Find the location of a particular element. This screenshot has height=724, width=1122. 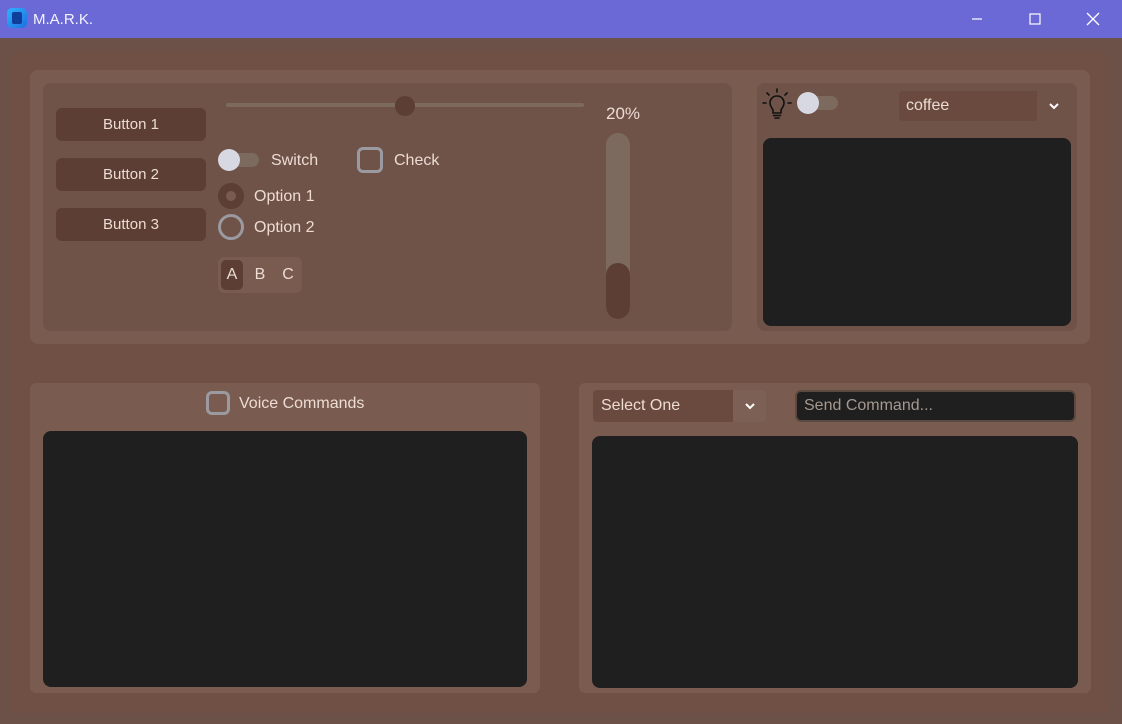

close-icon is located at coordinates (1093, 19).